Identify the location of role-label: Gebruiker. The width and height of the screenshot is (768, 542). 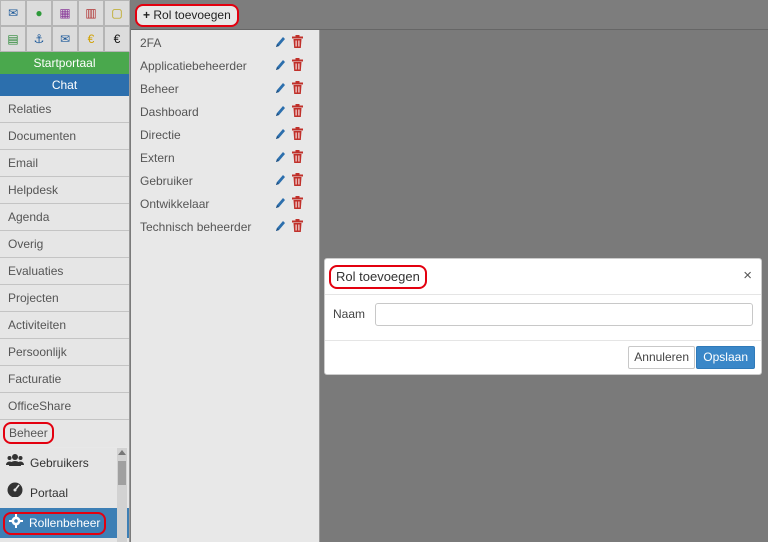
(166, 180).